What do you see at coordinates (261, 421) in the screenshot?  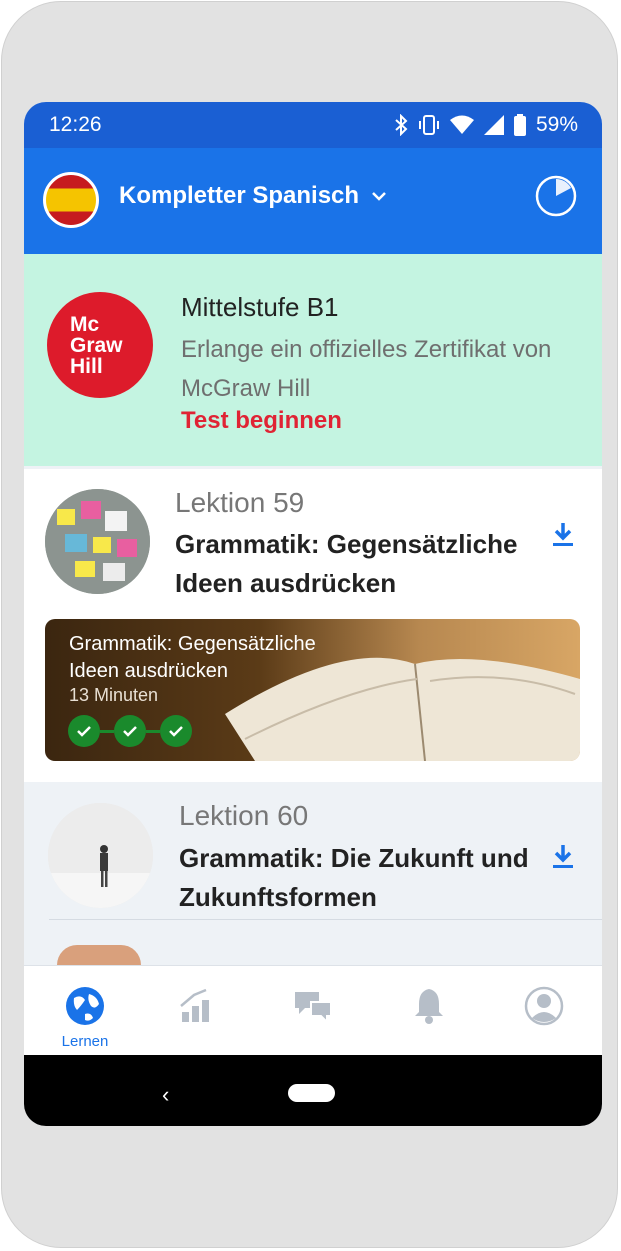 I see `start-test-link: Test beginnen` at bounding box center [261, 421].